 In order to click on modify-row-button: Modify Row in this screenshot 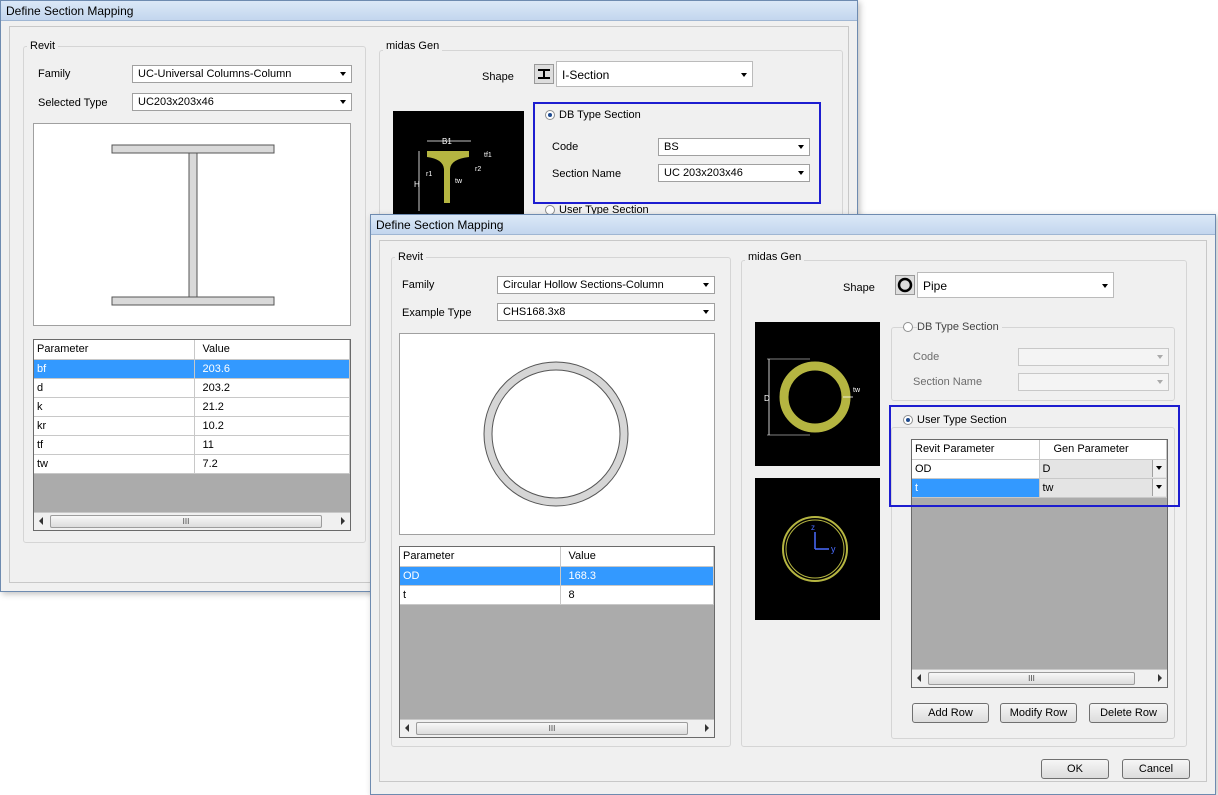, I will do `click(1038, 713)`.